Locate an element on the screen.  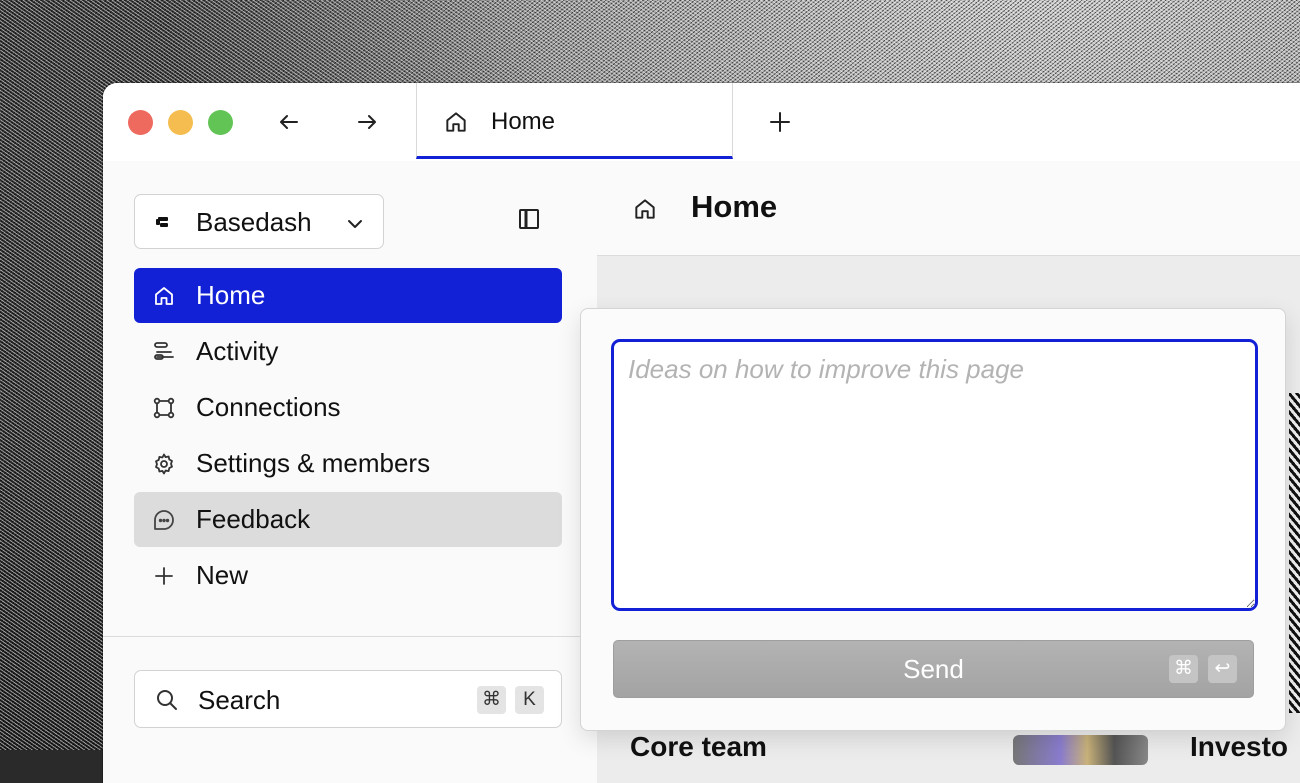
workspace-switcher: Basedash is located at coordinates (259, 221).